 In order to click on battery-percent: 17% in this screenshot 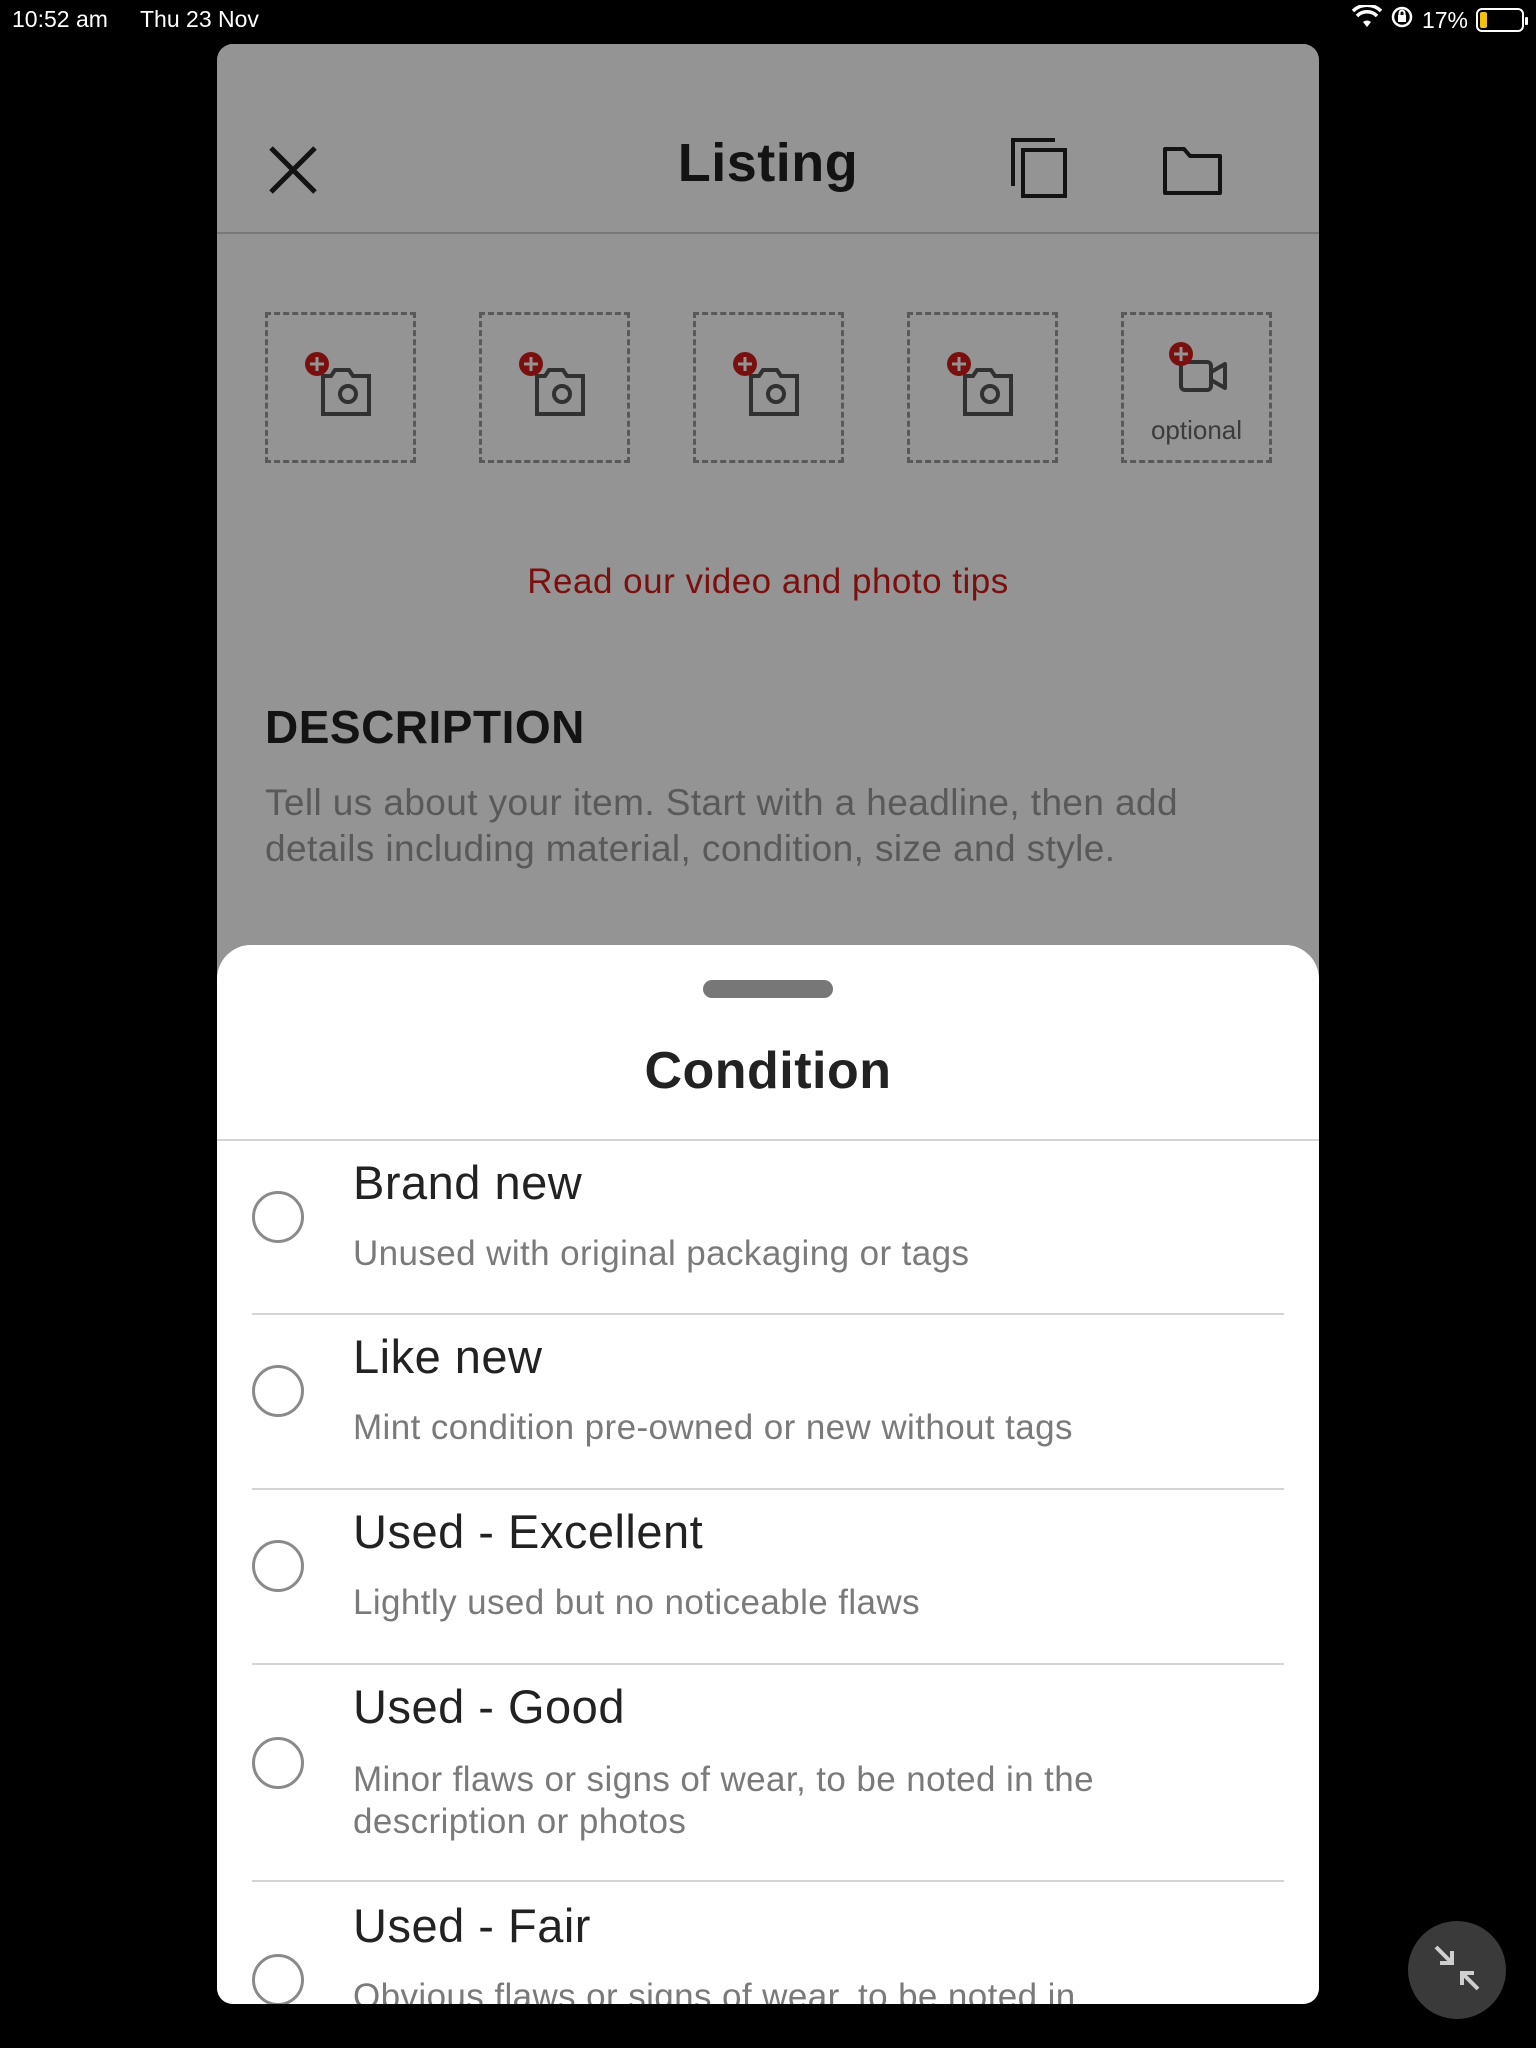, I will do `click(1444, 19)`.